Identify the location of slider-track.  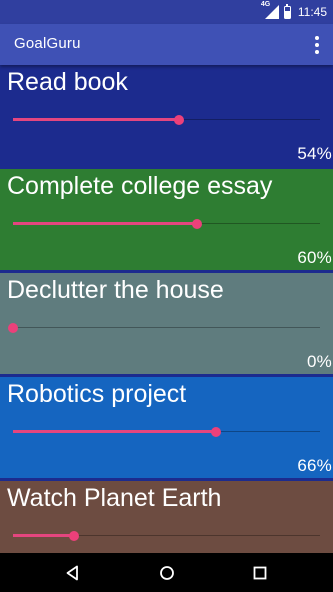
(166, 327).